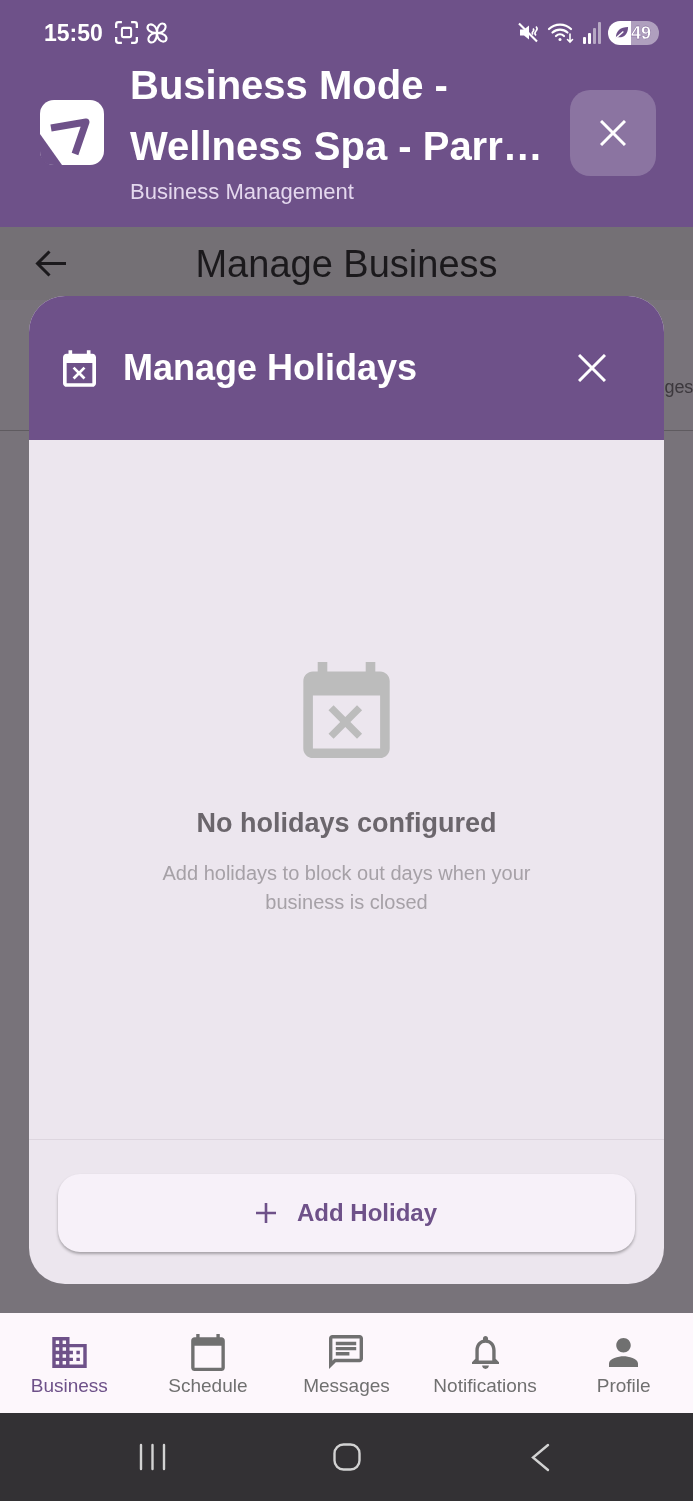  I want to click on calendar-icon, so click(207, 1352).